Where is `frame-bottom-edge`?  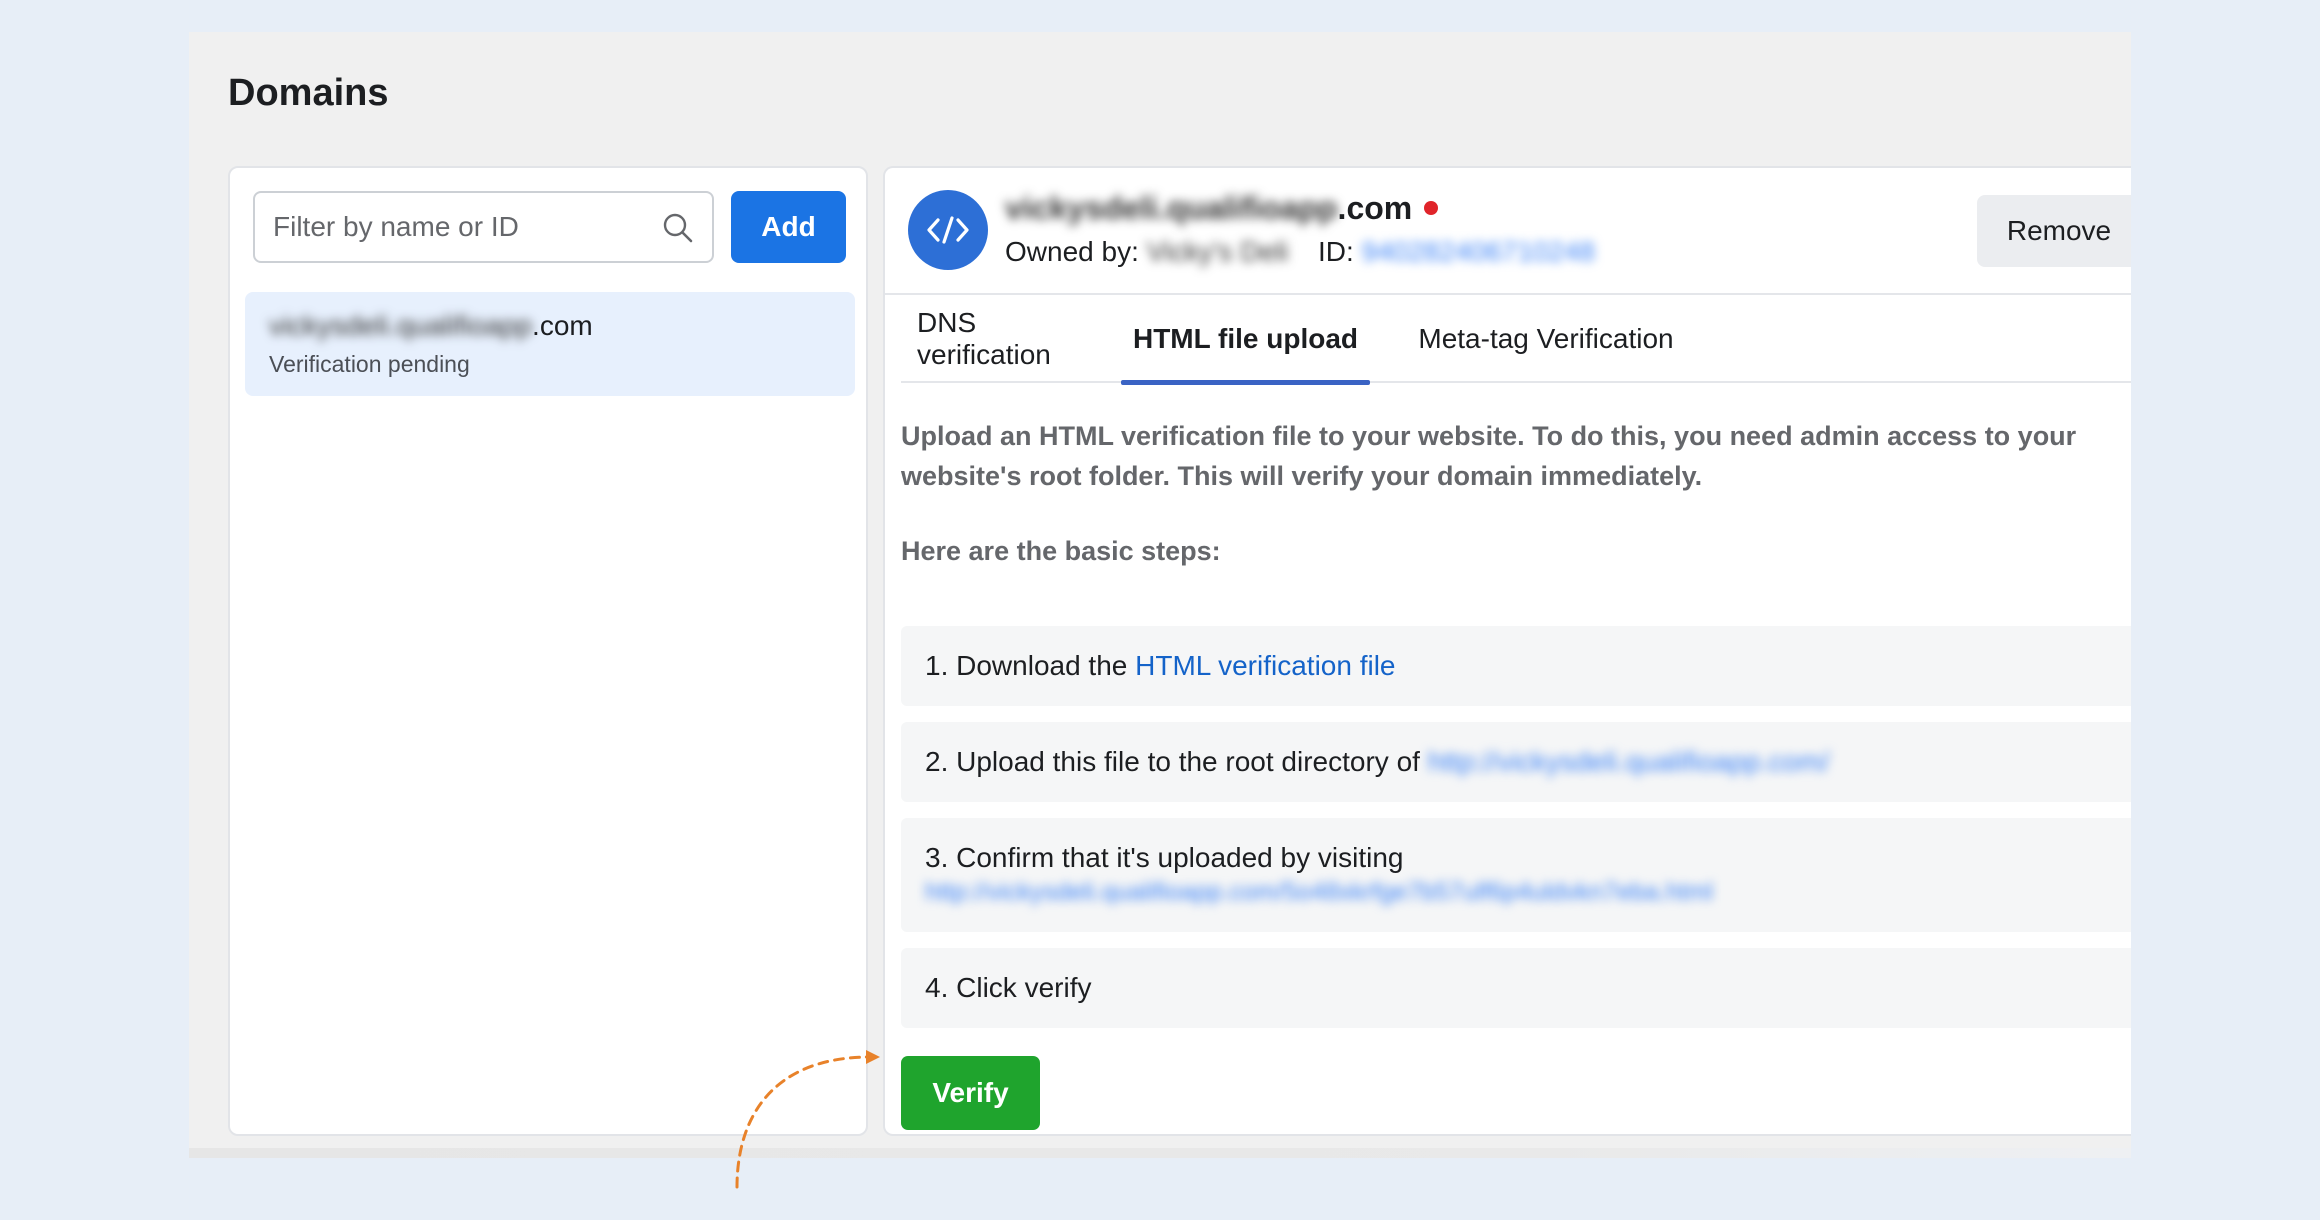 frame-bottom-edge is located at coordinates (1160, 1153).